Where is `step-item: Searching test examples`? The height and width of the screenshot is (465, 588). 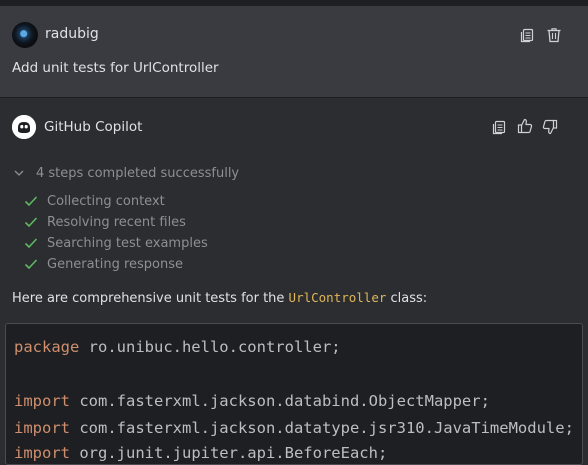
step-item: Searching test examples is located at coordinates (116, 244).